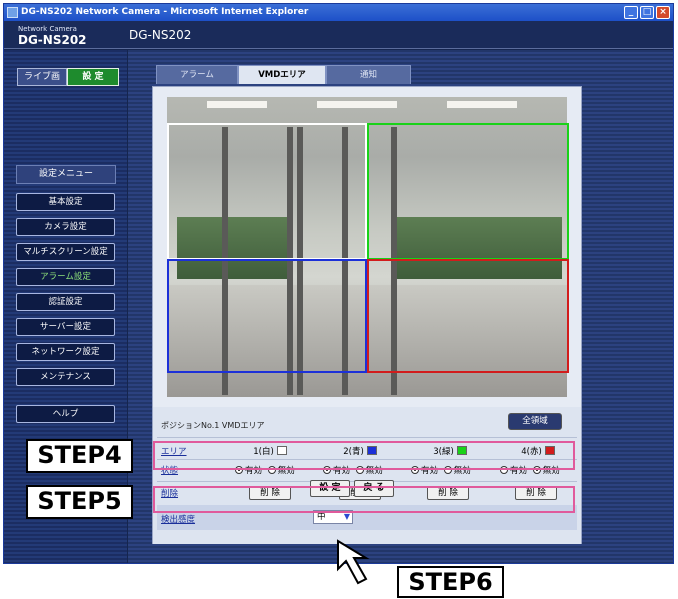 This screenshot has width=678, height=599. What do you see at coordinates (66, 174) in the screenshot?
I see `settings-menu-title: 設定メニュー` at bounding box center [66, 174].